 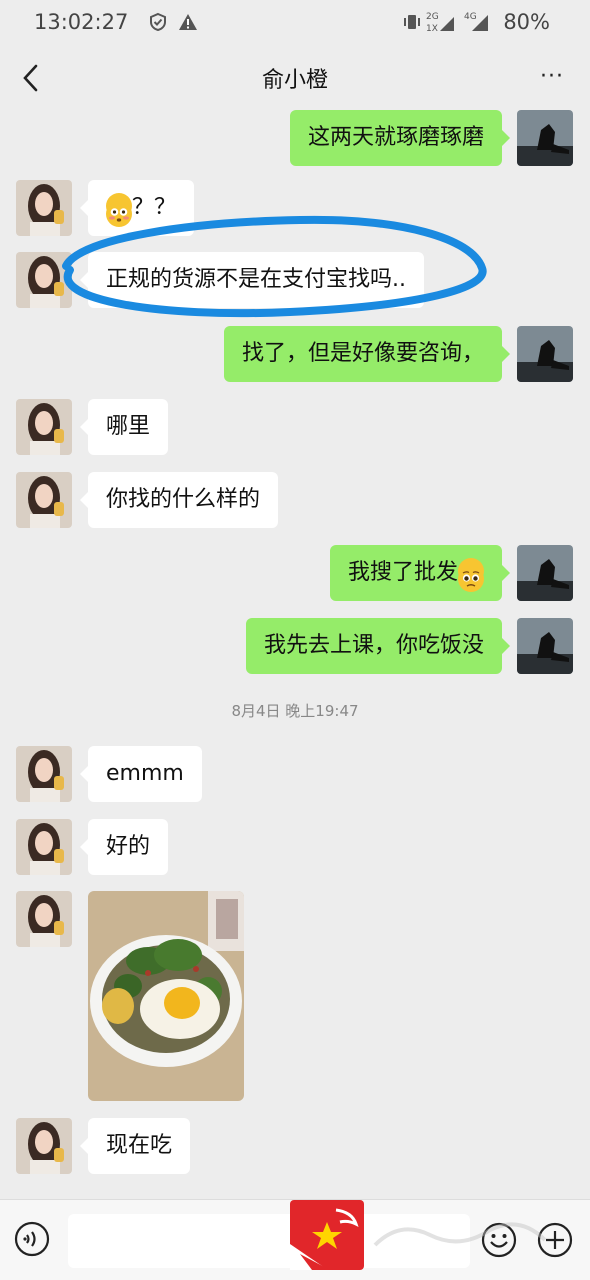 What do you see at coordinates (477, 24) in the screenshot?
I see `signal-4g-icon: 4G` at bounding box center [477, 24].